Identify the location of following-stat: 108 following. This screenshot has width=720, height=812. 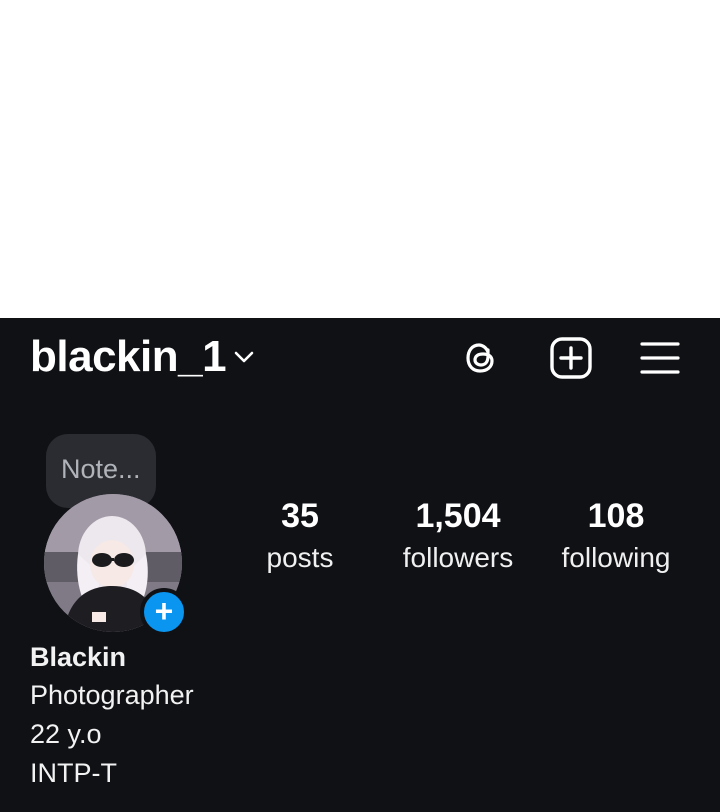
(616, 538).